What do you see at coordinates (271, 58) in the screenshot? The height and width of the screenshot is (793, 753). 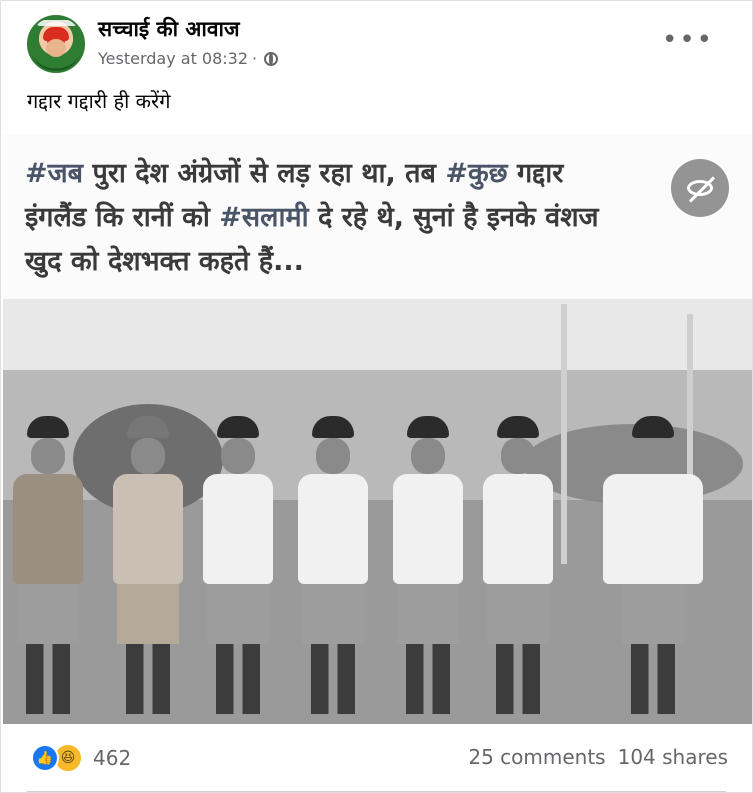 I see `globe-icon` at bounding box center [271, 58].